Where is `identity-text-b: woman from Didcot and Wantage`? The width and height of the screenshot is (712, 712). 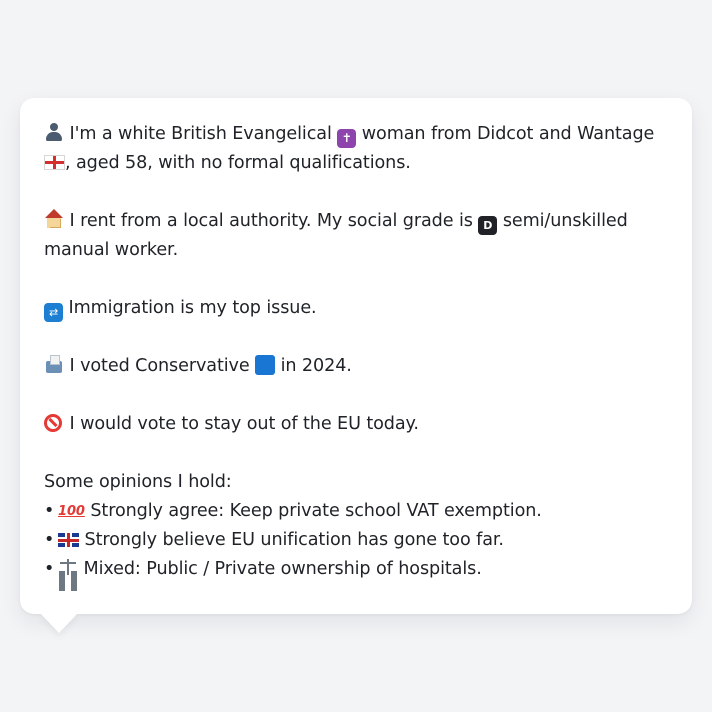 identity-text-b: woman from Didcot and Wantage is located at coordinates (508, 134).